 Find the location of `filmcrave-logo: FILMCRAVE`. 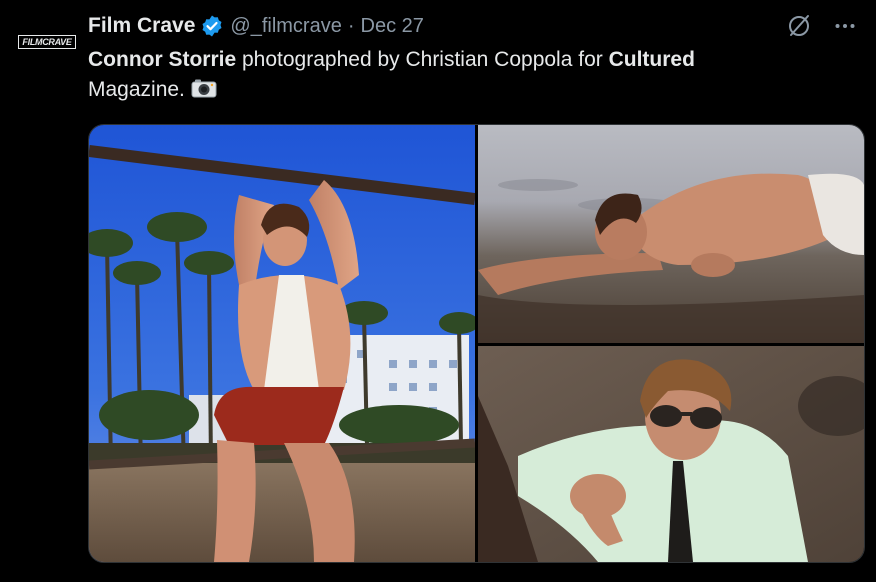

filmcrave-logo: FILMCRAVE is located at coordinates (47, 42).